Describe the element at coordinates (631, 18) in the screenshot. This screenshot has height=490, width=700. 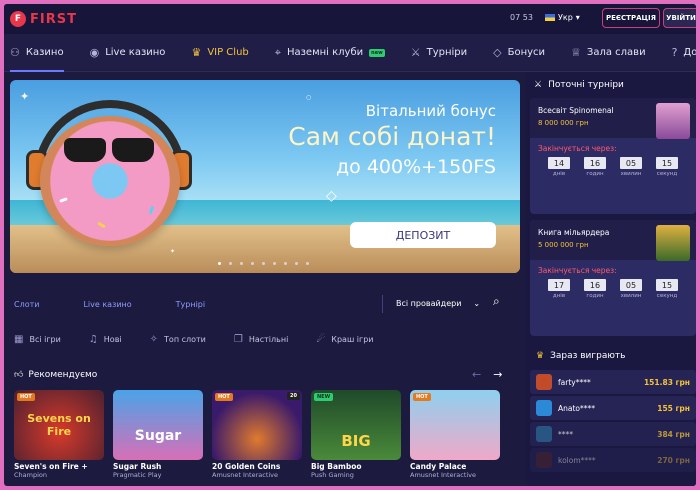
I see `register-button: РЕЄСТРАЦІЯ` at that location.